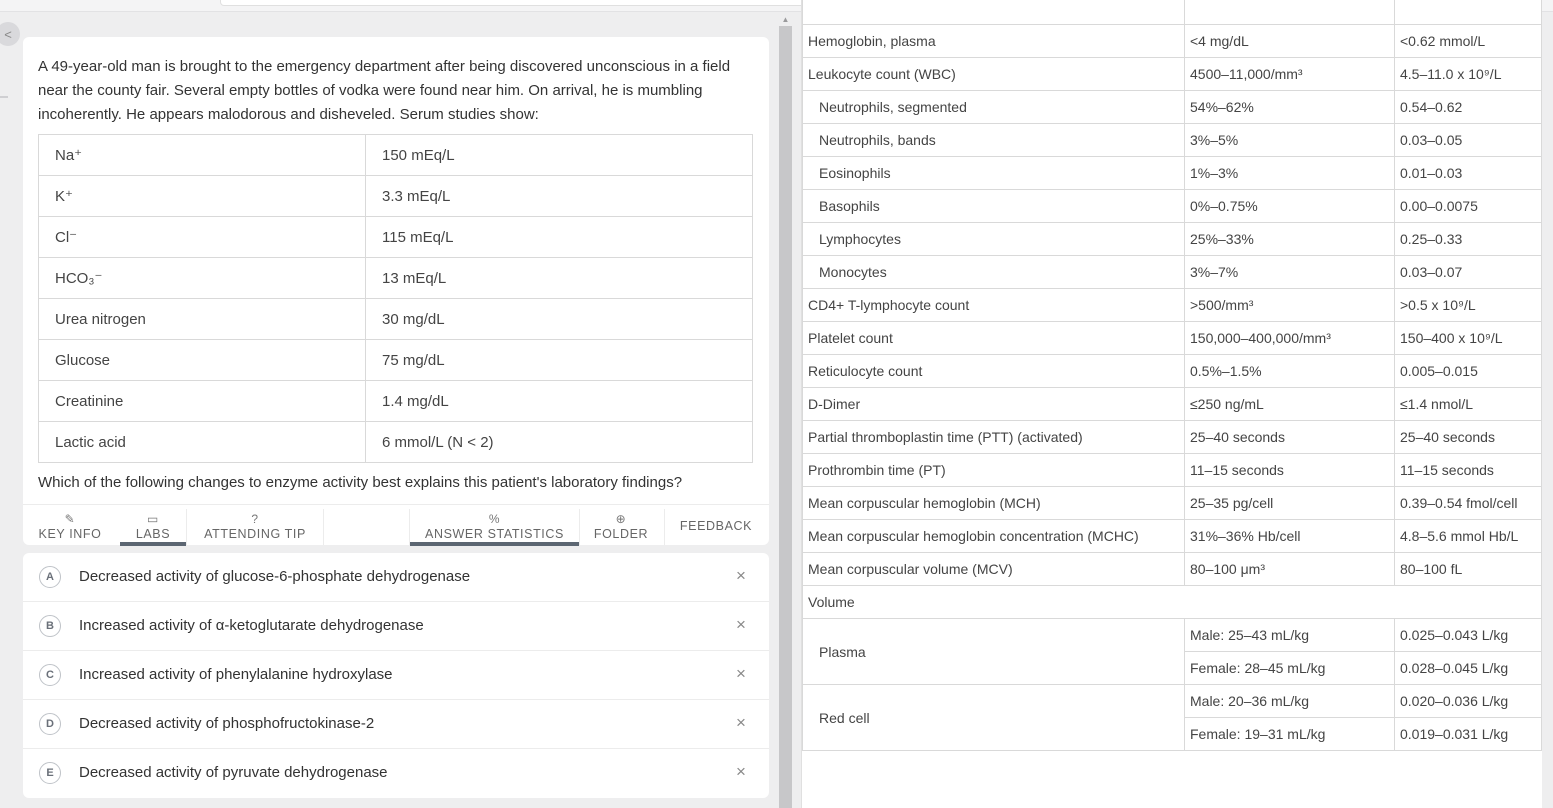 This screenshot has height=808, width=1553. What do you see at coordinates (202, 401) in the screenshot?
I see `lab-name: Creatinine` at bounding box center [202, 401].